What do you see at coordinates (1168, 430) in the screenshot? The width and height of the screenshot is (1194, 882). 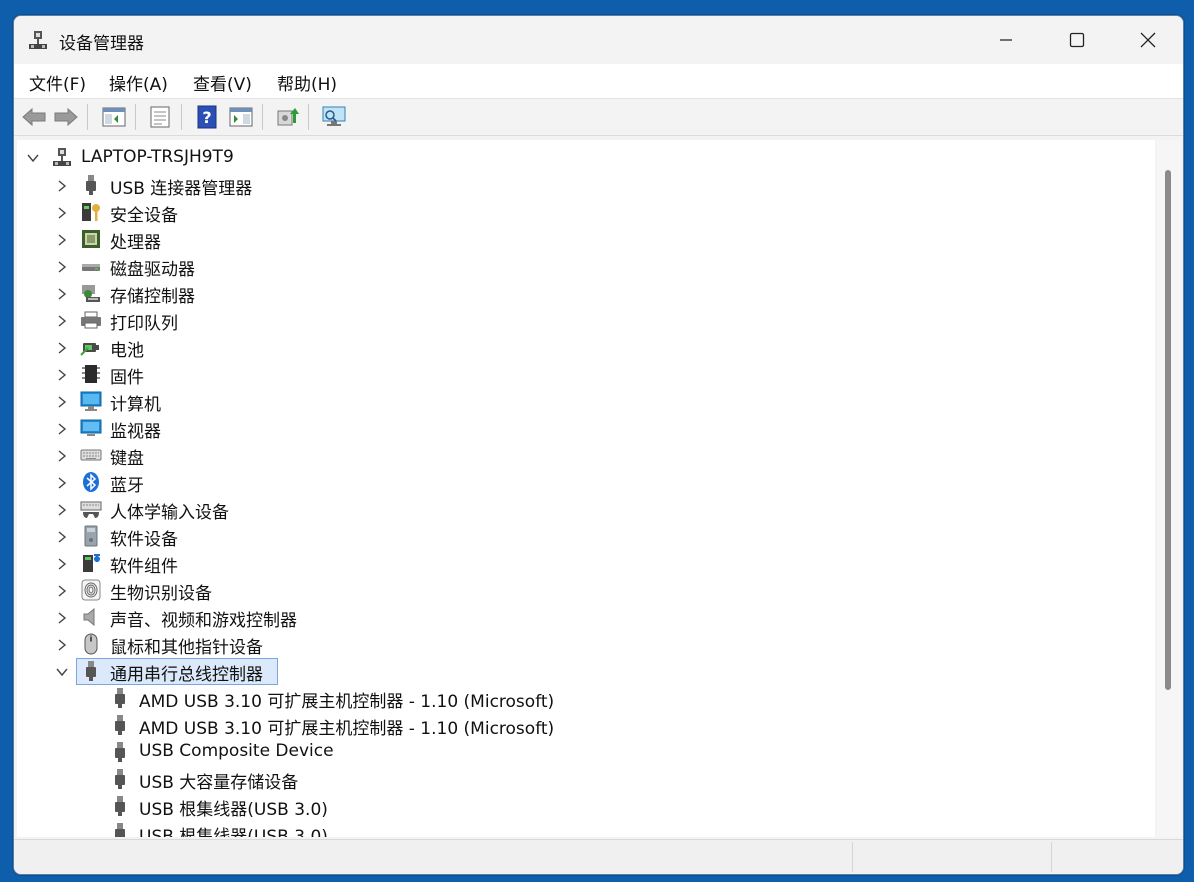 I see `scrollbar-thumb` at bounding box center [1168, 430].